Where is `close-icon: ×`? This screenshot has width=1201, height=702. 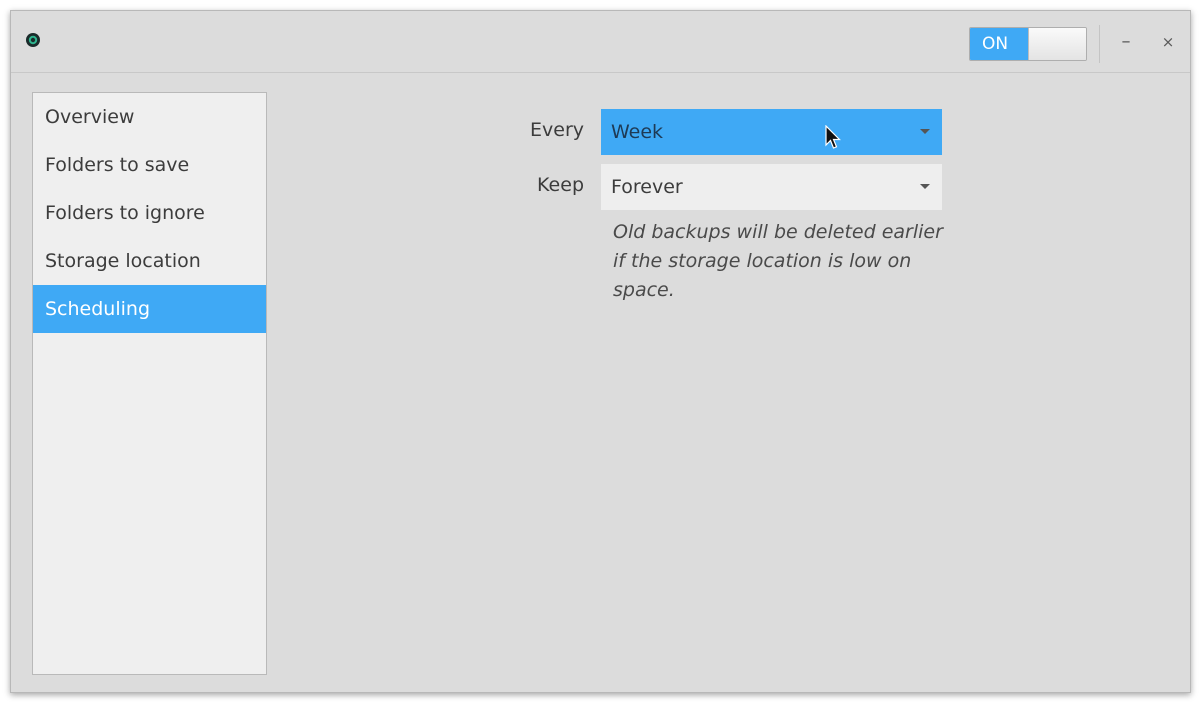
close-icon: × is located at coordinates (1168, 42).